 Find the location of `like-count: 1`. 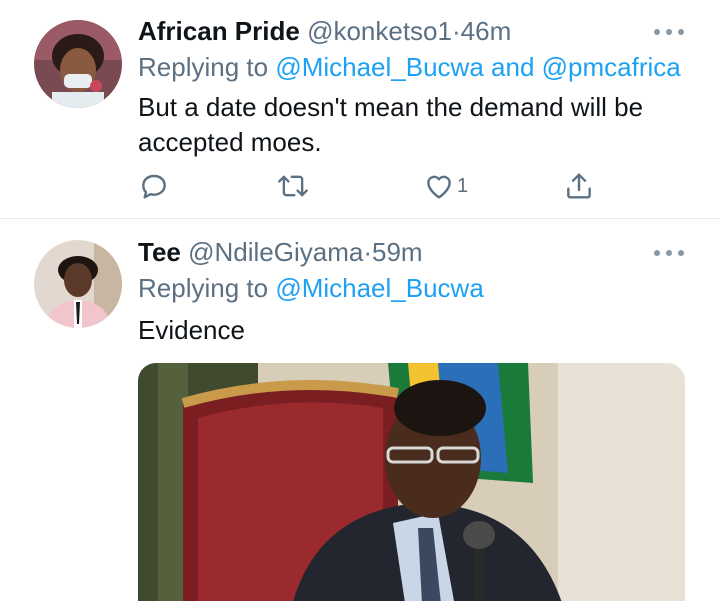

like-count: 1 is located at coordinates (463, 185).